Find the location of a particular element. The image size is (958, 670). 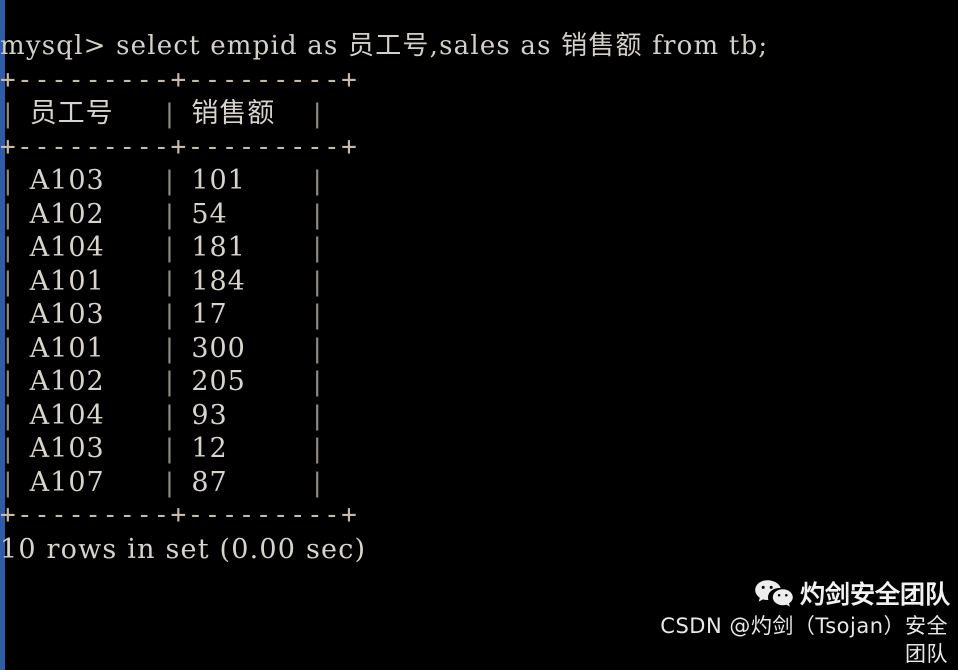

cell-sales: 101 is located at coordinates (218, 180).